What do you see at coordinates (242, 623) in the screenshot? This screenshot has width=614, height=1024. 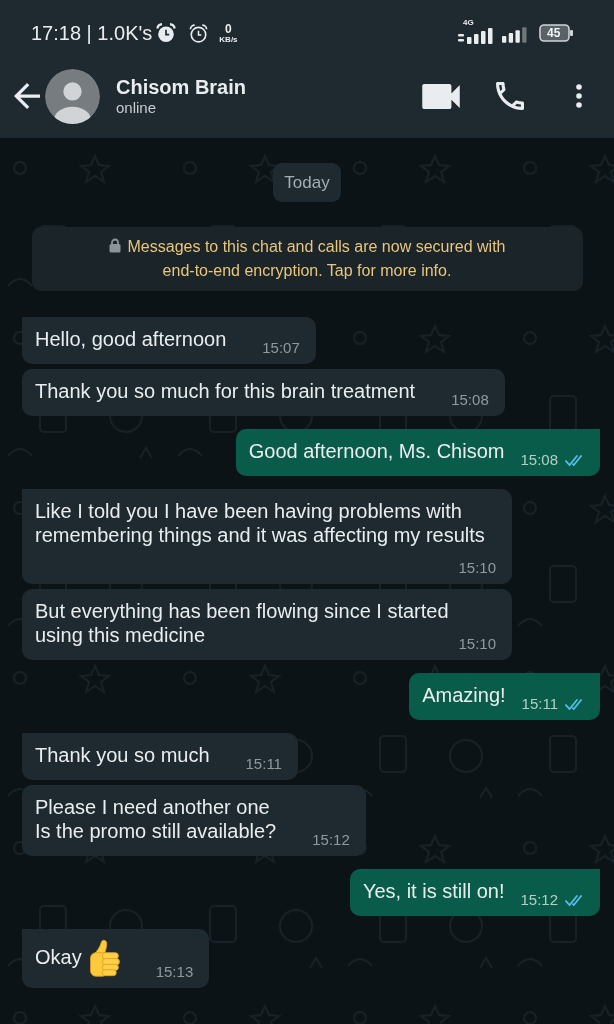 I see `message-text: But everything has been flowing since I started using this medicine` at bounding box center [242, 623].